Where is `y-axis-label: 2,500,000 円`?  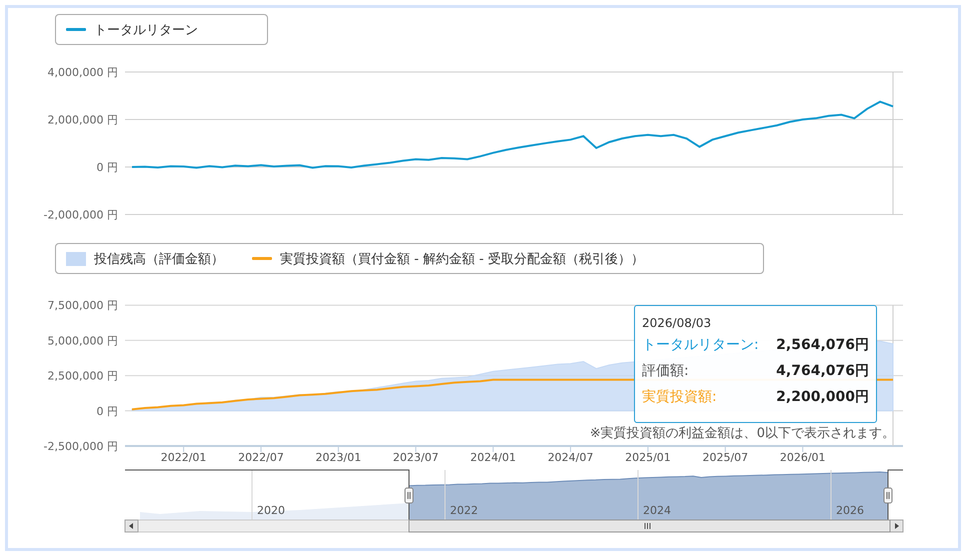 y-axis-label: 2,500,000 円 is located at coordinates (83, 376).